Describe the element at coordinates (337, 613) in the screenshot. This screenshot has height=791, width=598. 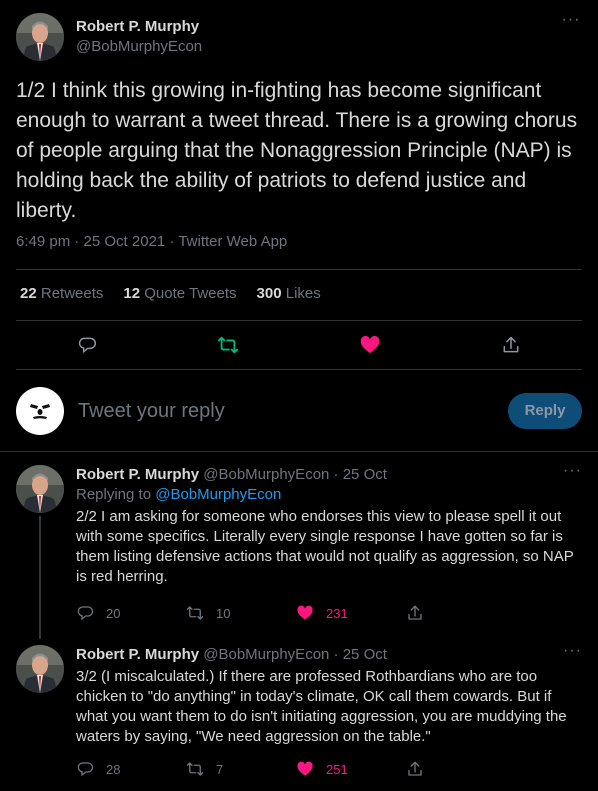
I see `like-count: 231` at that location.